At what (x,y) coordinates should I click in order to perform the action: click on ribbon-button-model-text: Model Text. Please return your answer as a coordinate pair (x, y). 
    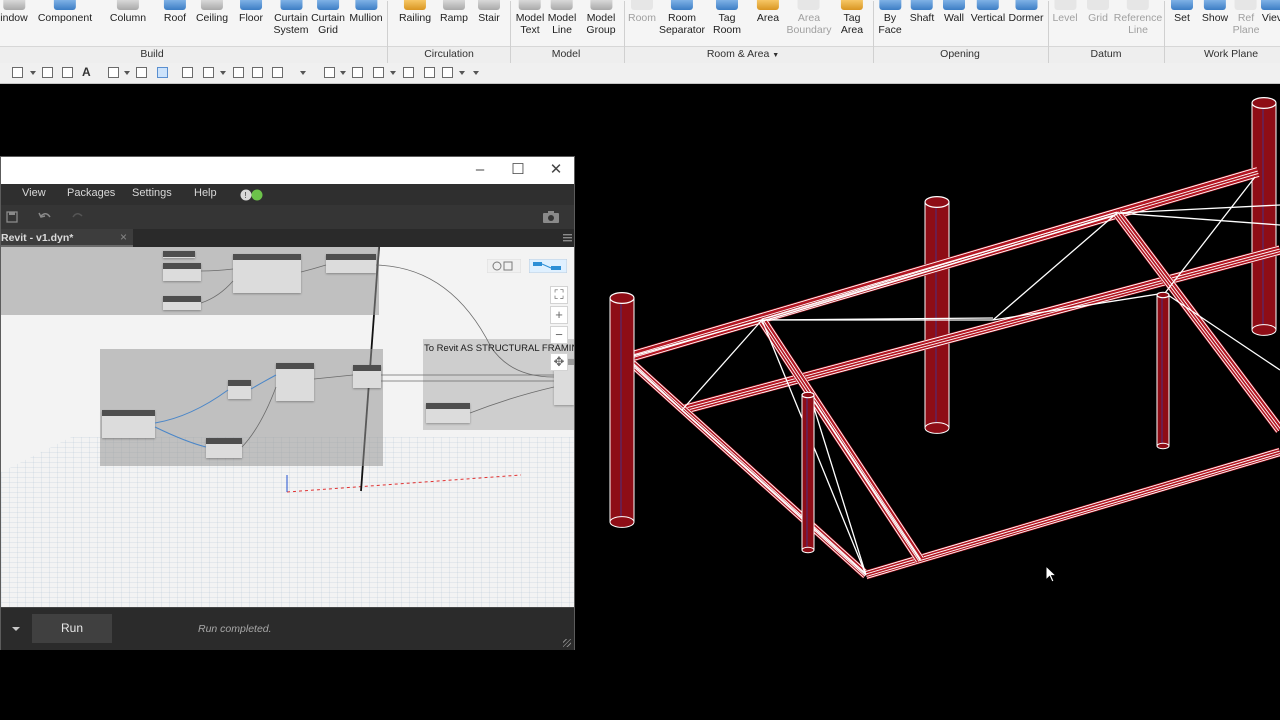
    Looking at the image, I should click on (530, 23).